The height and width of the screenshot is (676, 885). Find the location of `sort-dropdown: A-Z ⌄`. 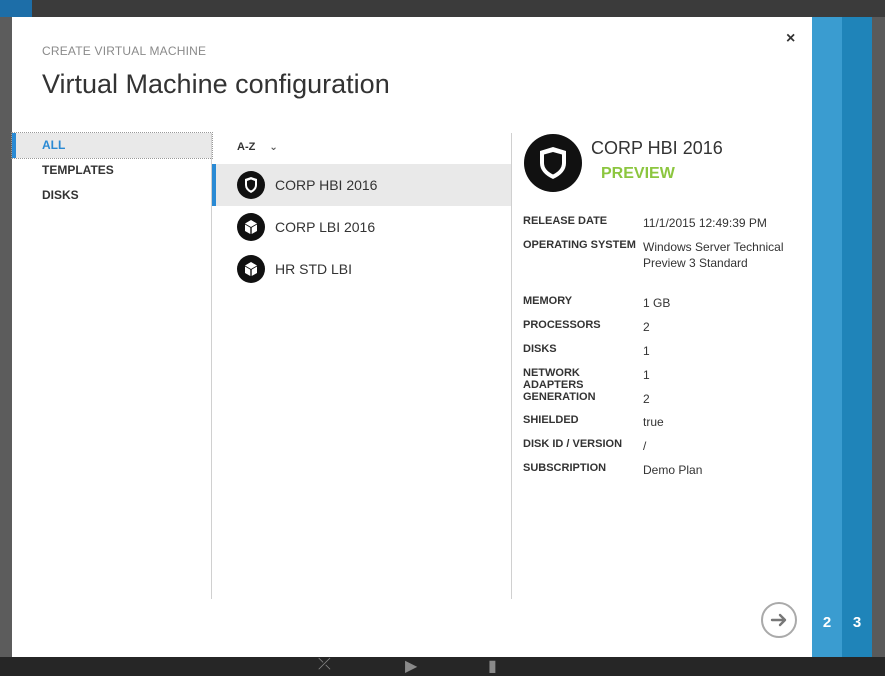

sort-dropdown: A-Z ⌄ is located at coordinates (257, 147).